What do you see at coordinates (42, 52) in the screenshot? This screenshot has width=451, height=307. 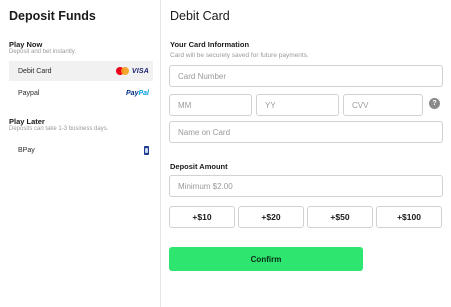 I see `play-now-subtitle: Deposit and bet instantly.` at bounding box center [42, 52].